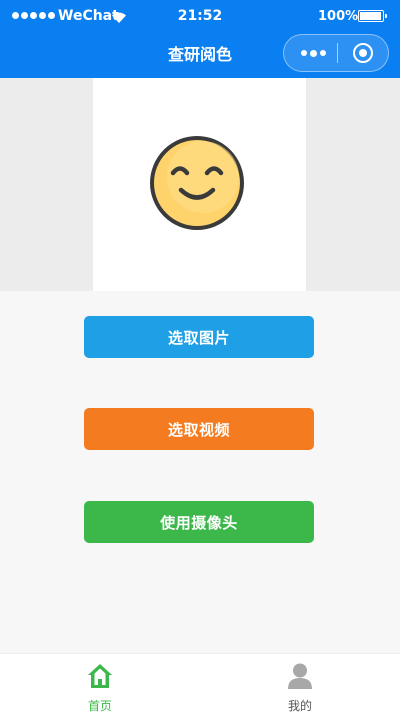 Image resolution: width=400 pixels, height=714 pixels. Describe the element at coordinates (197, 183) in the screenshot. I see `smiling-face-emoji-icon` at that location.